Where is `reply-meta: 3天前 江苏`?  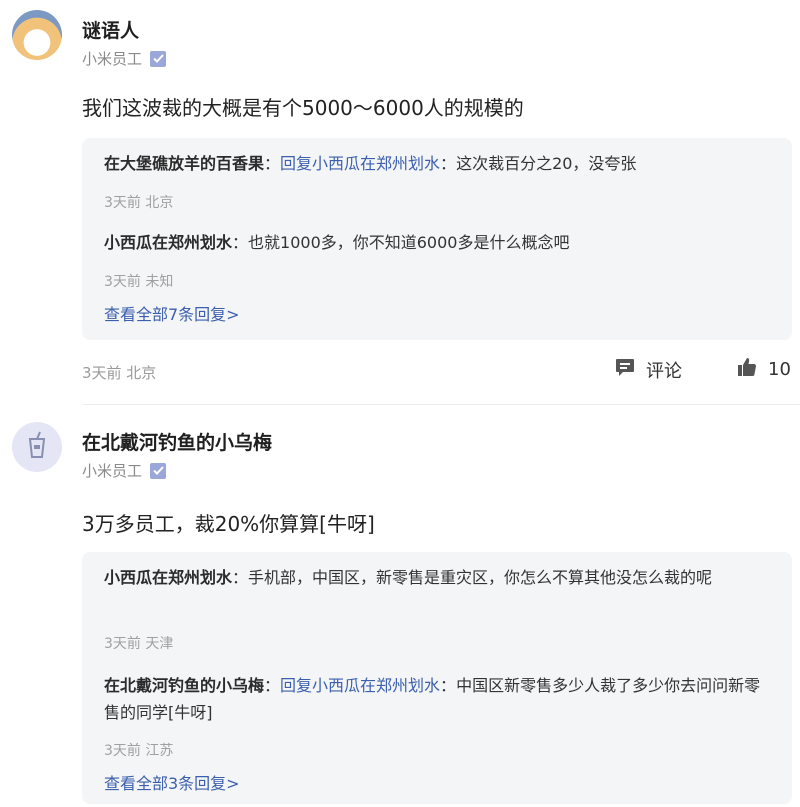 reply-meta: 3天前 江苏 is located at coordinates (139, 751).